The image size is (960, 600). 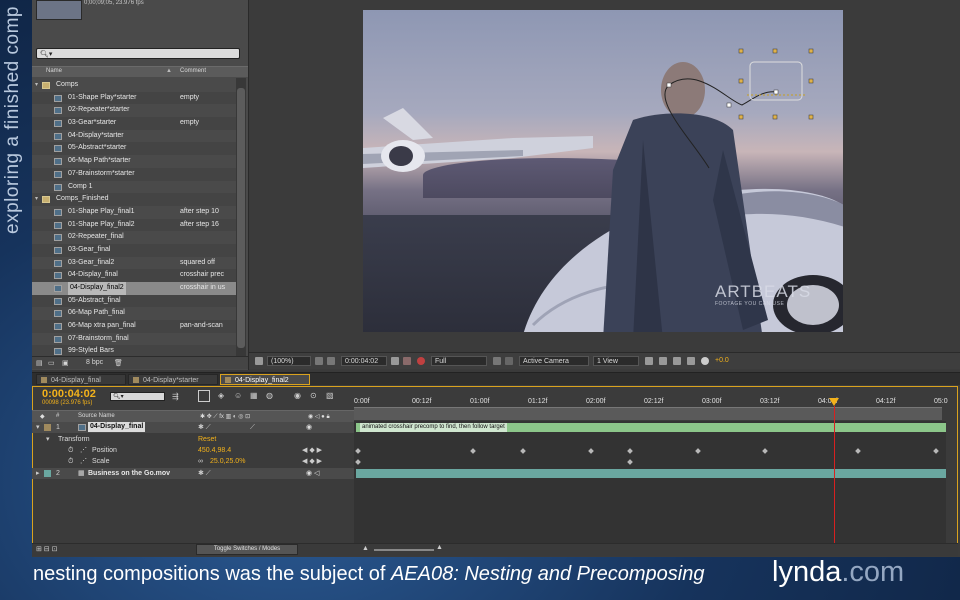 What do you see at coordinates (238, 395) in the screenshot?
I see `hide-shy-layers-icon: ☺` at bounding box center [238, 395].